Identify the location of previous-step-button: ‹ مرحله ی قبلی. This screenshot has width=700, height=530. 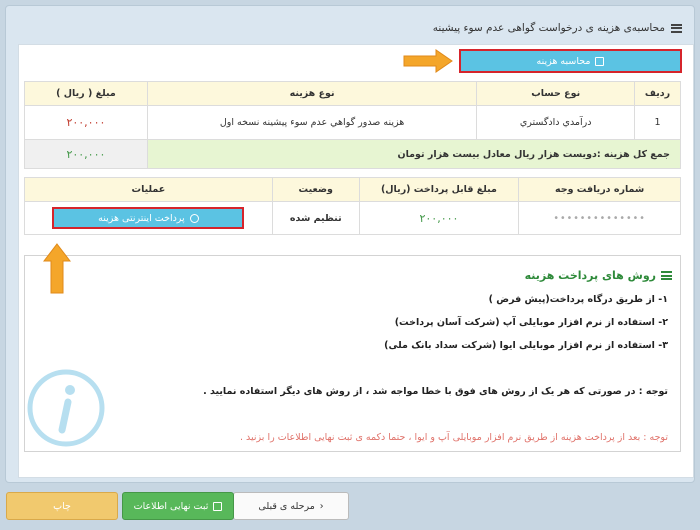
(291, 506).